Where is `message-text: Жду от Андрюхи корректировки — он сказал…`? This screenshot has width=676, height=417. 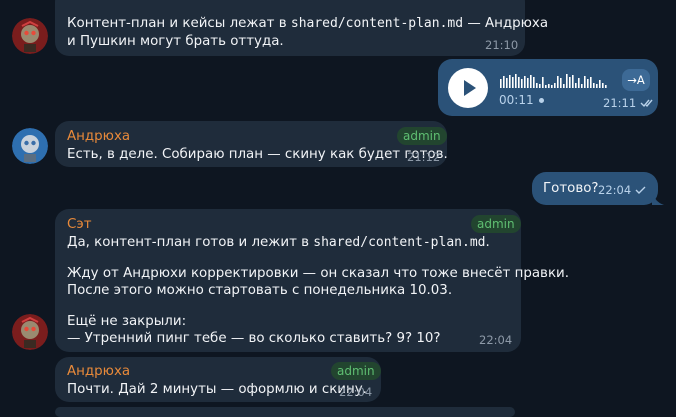
message-text: Жду от Андрюхи корректировки — он сказал… is located at coordinates (318, 273).